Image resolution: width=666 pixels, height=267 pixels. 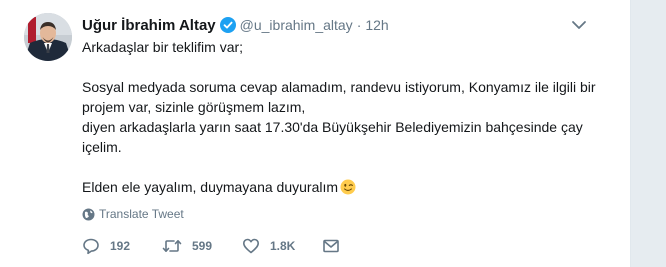 I want to click on like-button: 1.8K, so click(x=282, y=246).